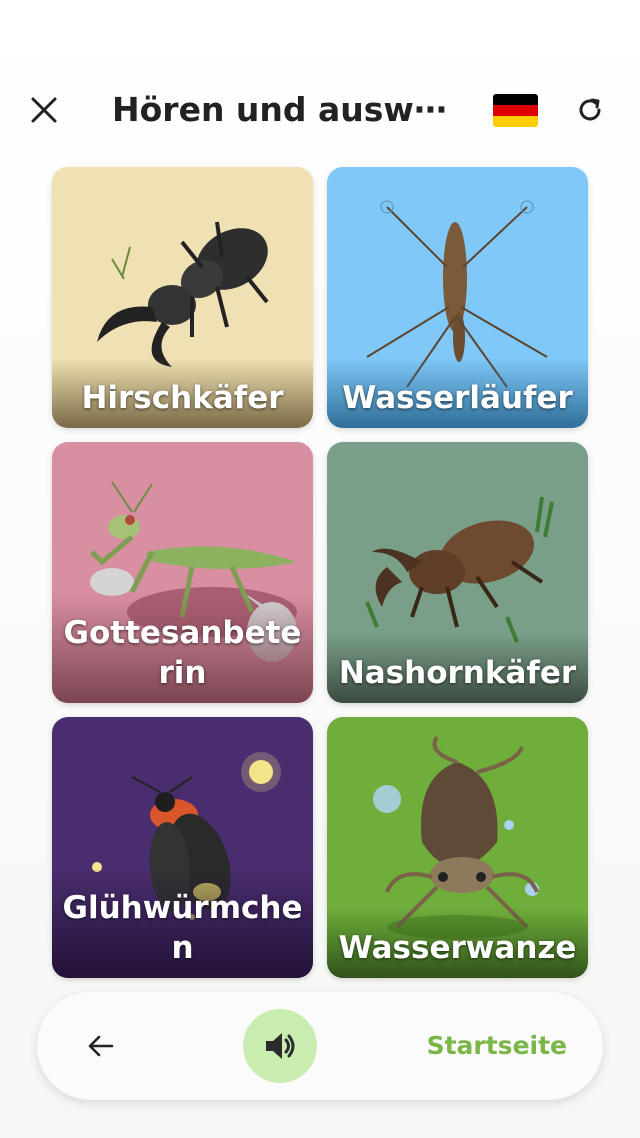  What do you see at coordinates (182, 653) in the screenshot?
I see `answer-label: Gottesanbeterin` at bounding box center [182, 653].